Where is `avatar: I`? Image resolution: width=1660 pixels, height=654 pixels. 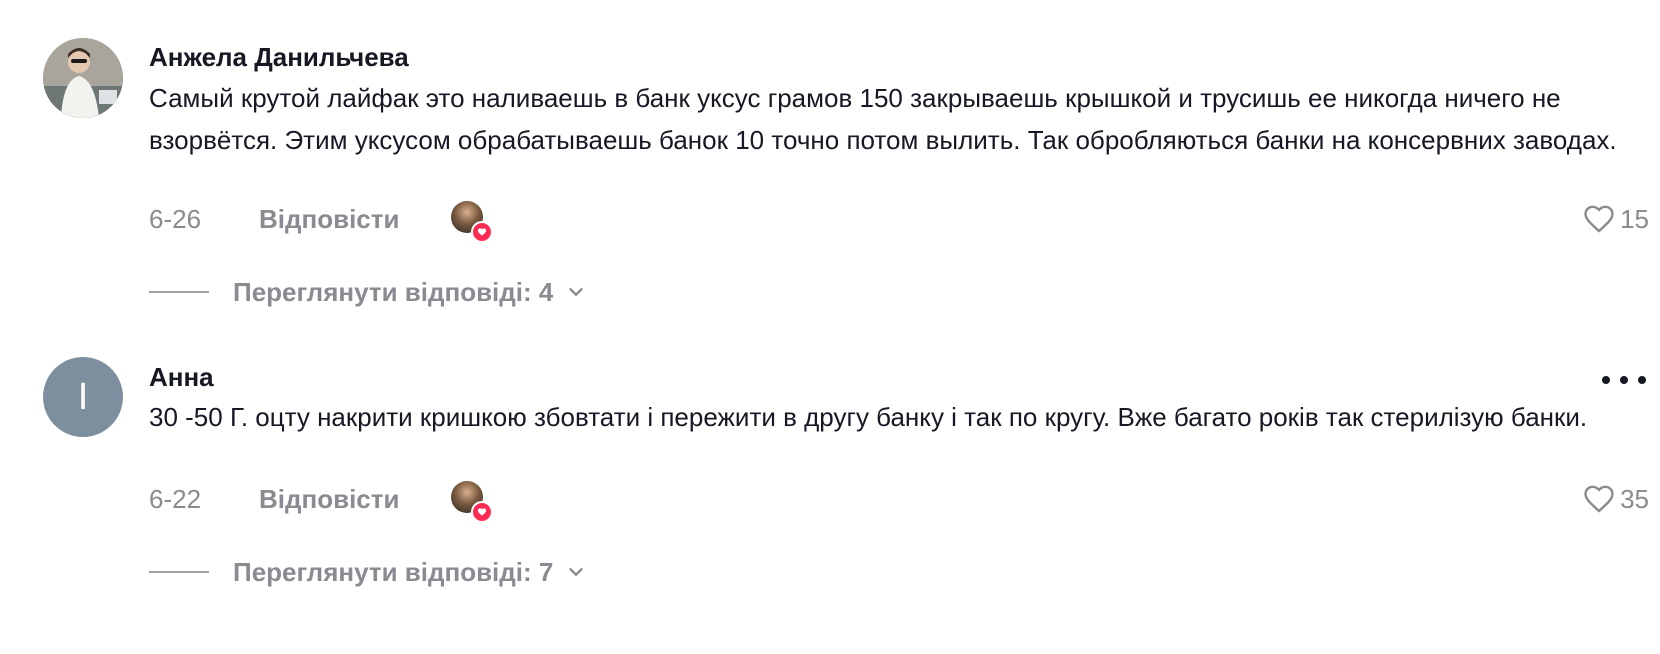
avatar: I is located at coordinates (83, 397).